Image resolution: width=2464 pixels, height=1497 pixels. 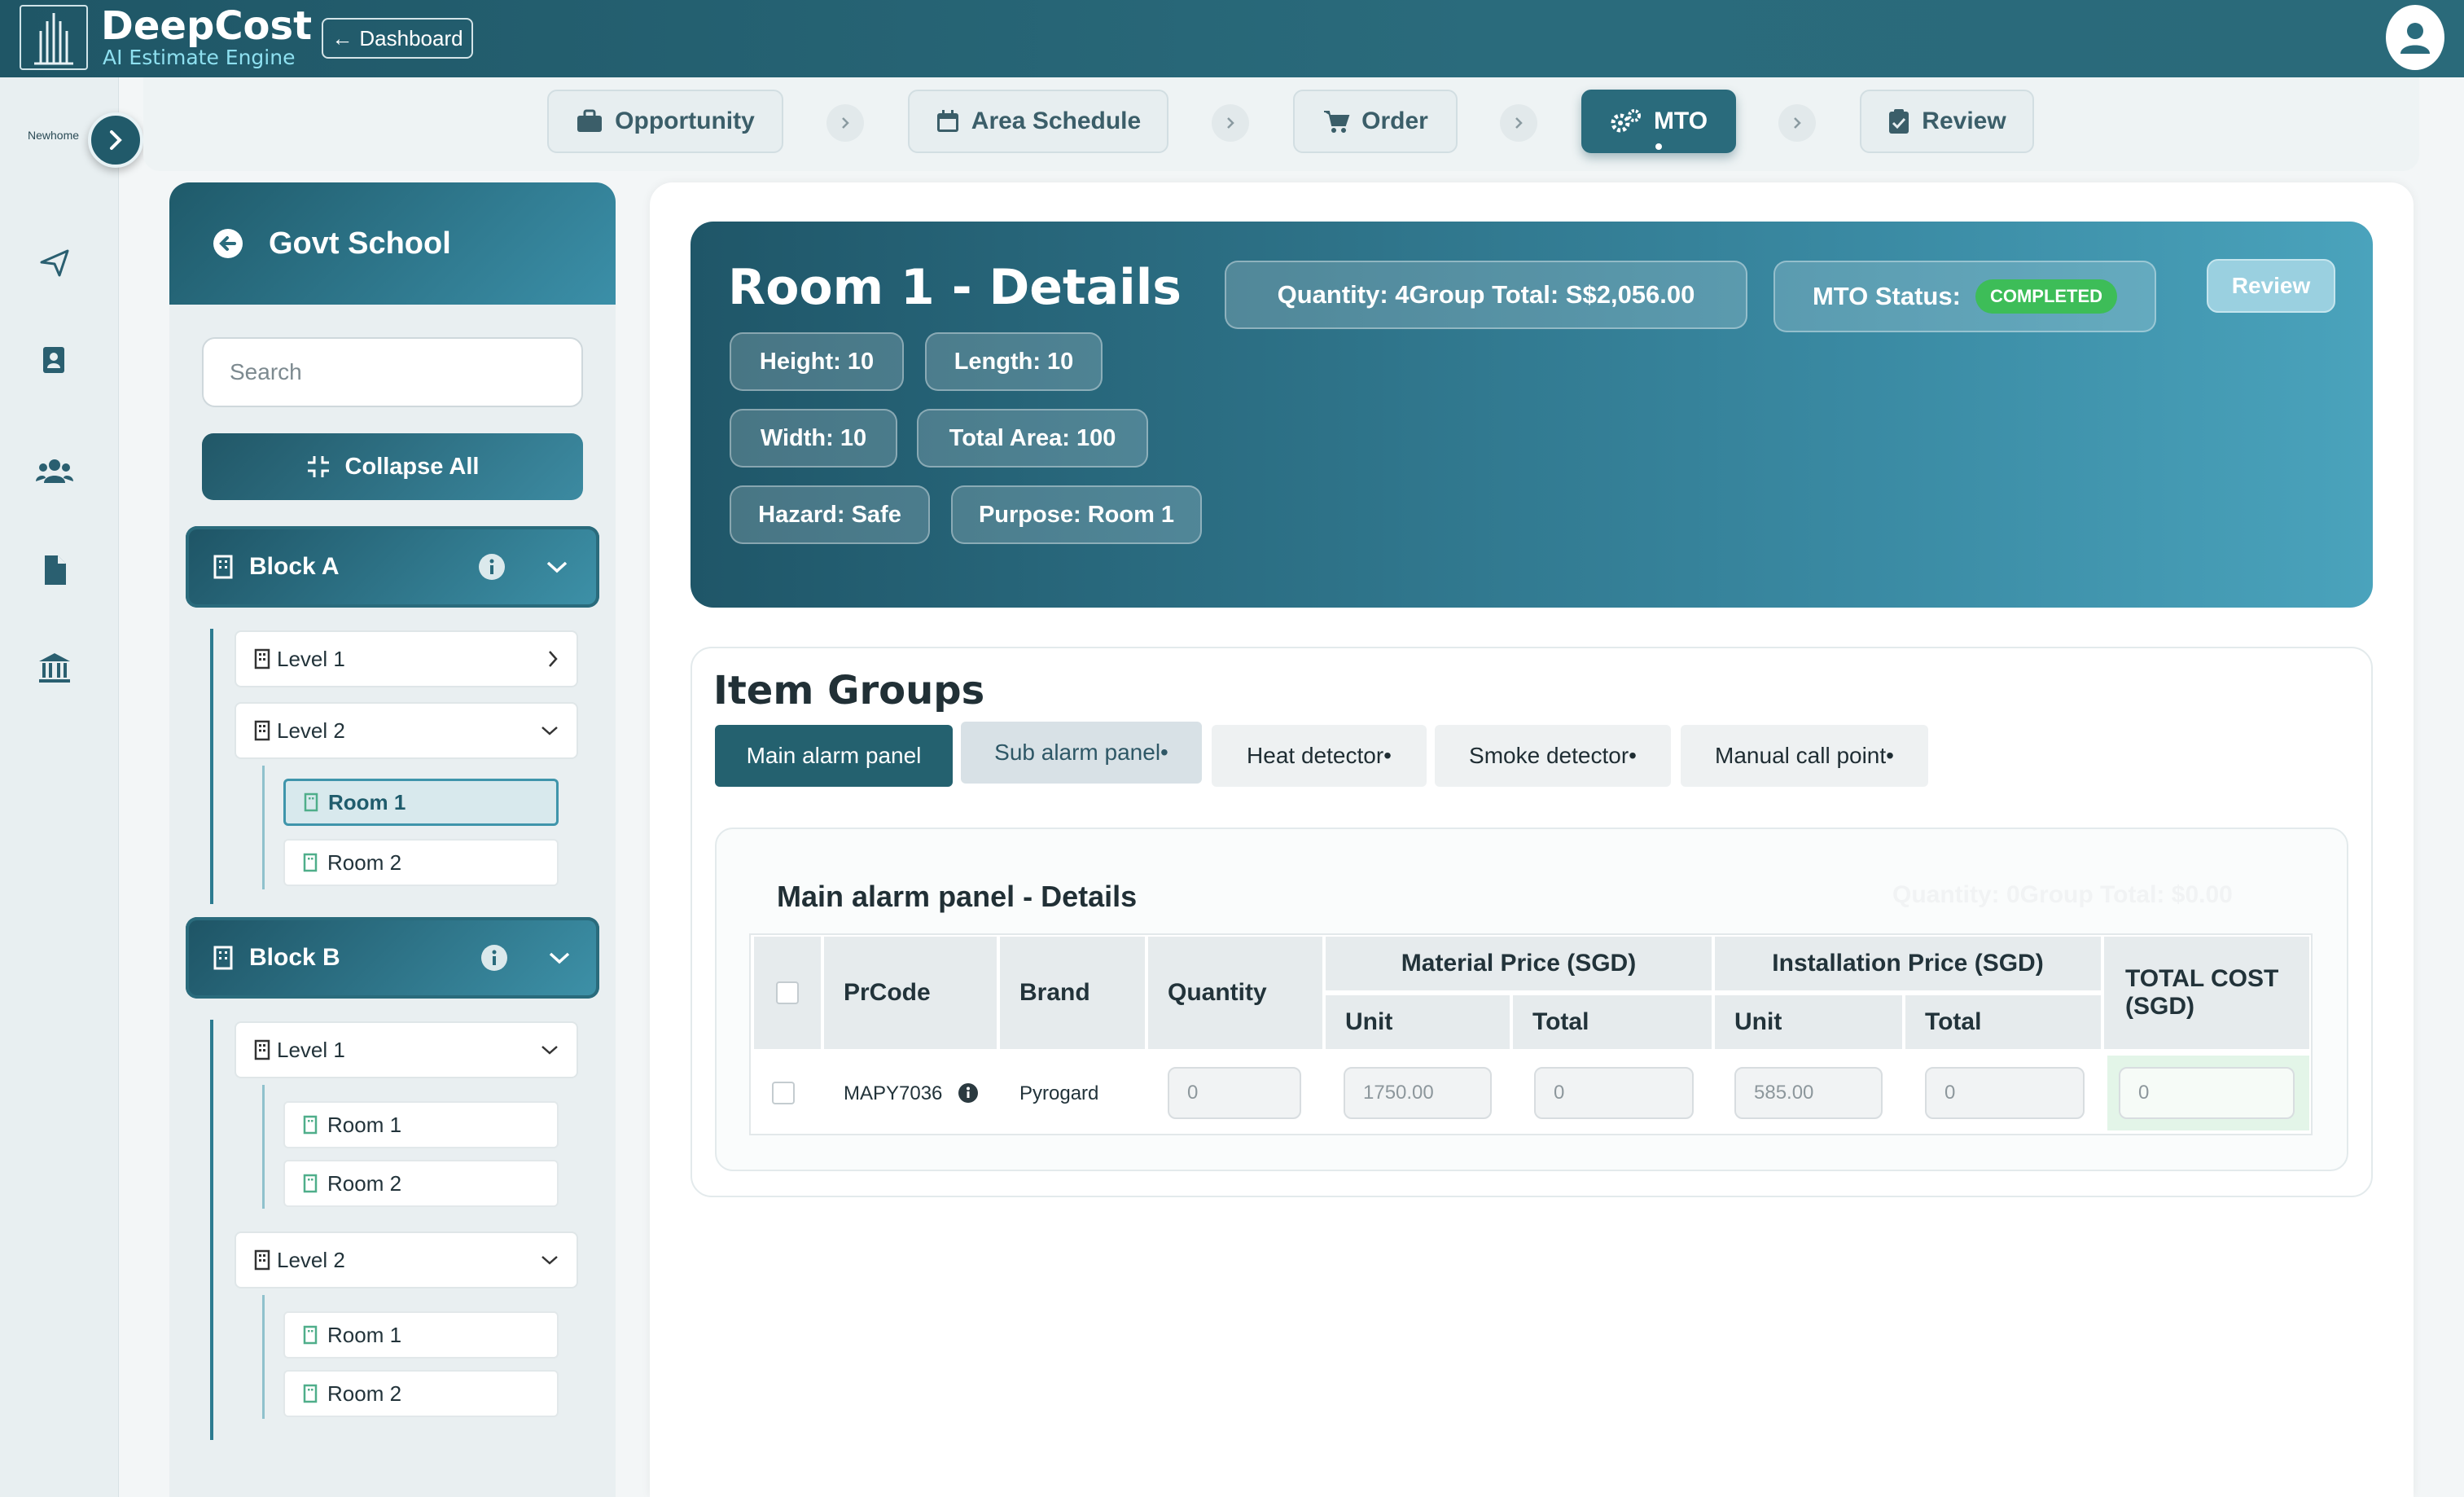 What do you see at coordinates (2271, 286) in the screenshot?
I see `review-button: Review` at bounding box center [2271, 286].